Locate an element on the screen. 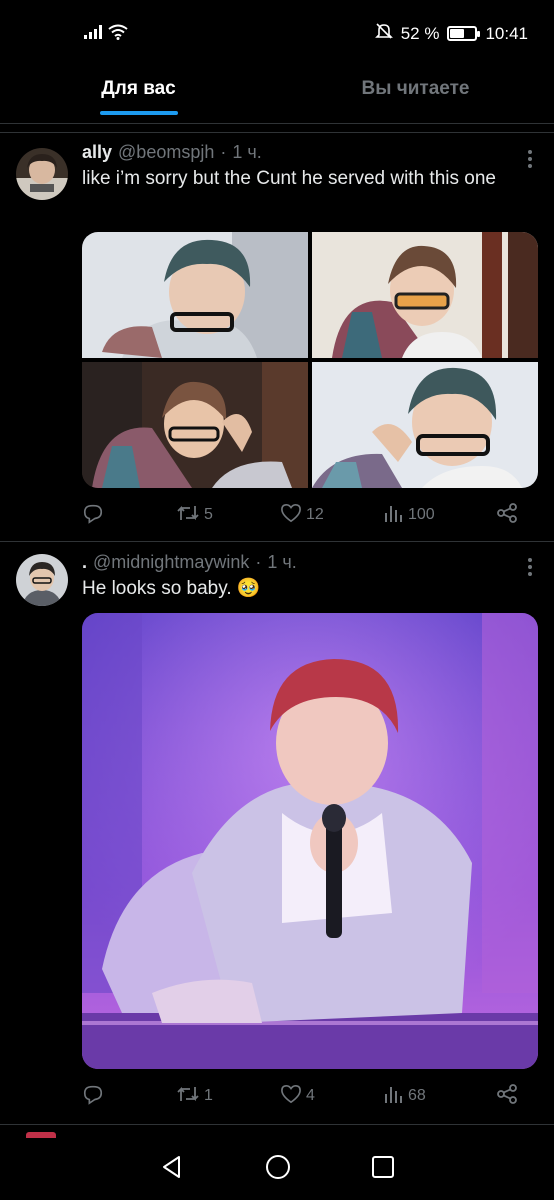 The width and height of the screenshot is (554, 1200). signal-icon is located at coordinates (93, 34).